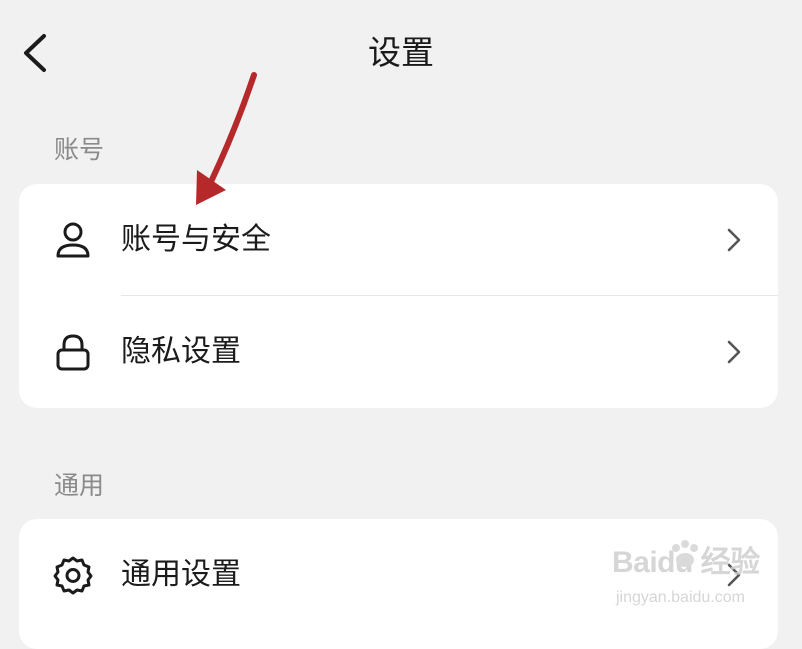 The image size is (802, 649). I want to click on paw-icon, so click(685, 557).